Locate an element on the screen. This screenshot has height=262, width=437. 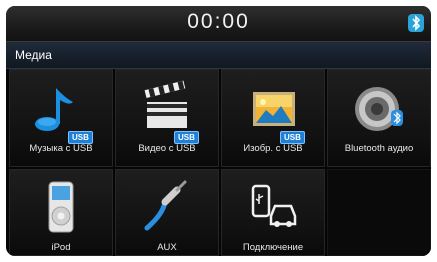
tile-bluetooth-audio: Bluetooth аудио is located at coordinates (379, 118).